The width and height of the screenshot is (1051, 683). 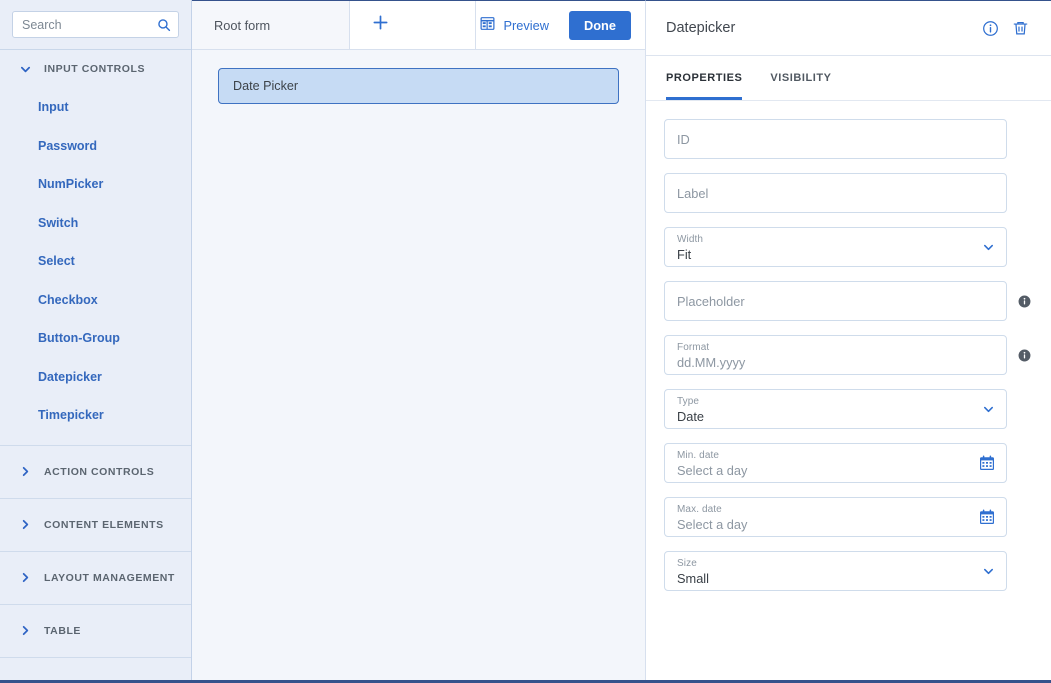 I want to click on field-row-min-date: Min. date Select a day, so click(x=848, y=463).